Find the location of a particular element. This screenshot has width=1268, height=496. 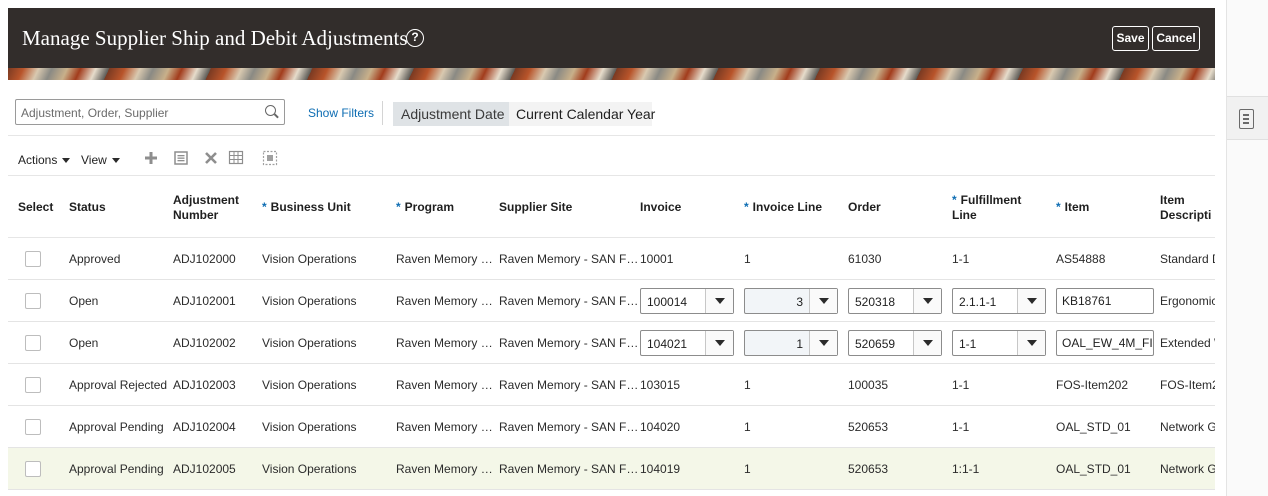

col-header-supplier-site: Supplier Site is located at coordinates (535, 207).